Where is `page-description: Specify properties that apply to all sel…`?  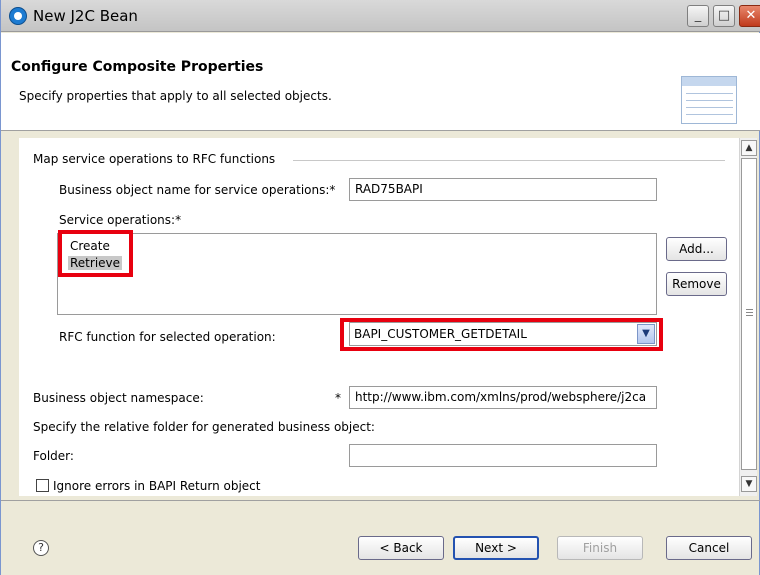 page-description: Specify properties that apply to all sel… is located at coordinates (175, 96).